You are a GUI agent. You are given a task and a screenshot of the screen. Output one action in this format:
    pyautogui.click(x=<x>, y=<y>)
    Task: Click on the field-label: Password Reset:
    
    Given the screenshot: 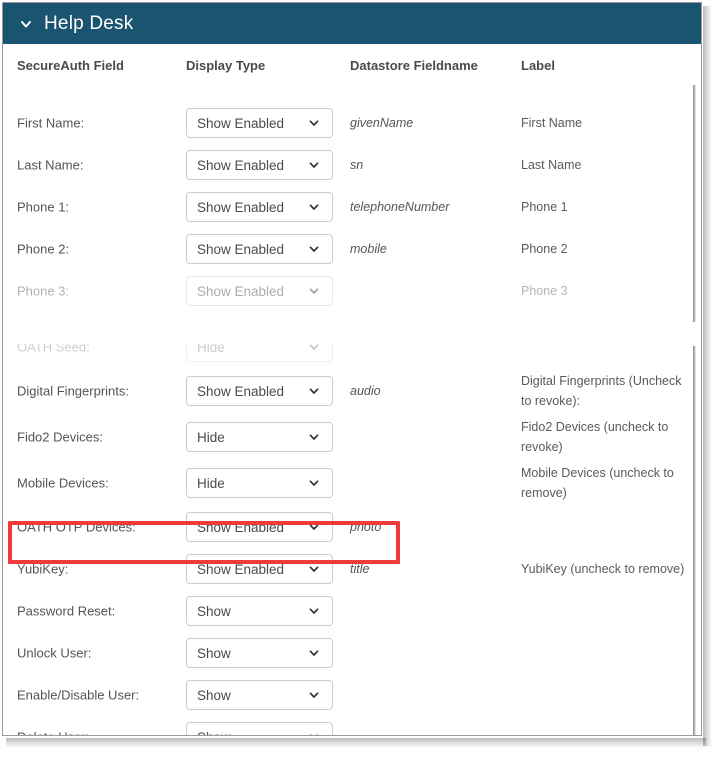 What is the action you would take?
    pyautogui.click(x=66, y=611)
    